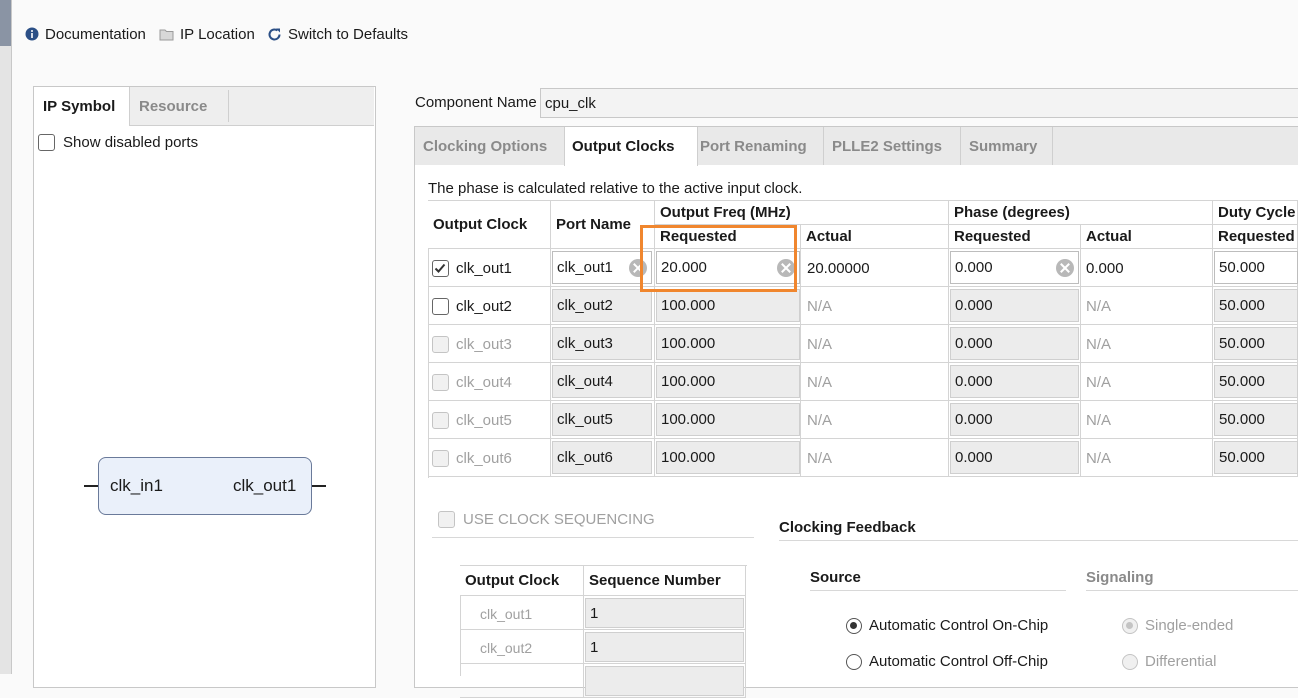  I want to click on signaling-divider, so click(1192, 590).